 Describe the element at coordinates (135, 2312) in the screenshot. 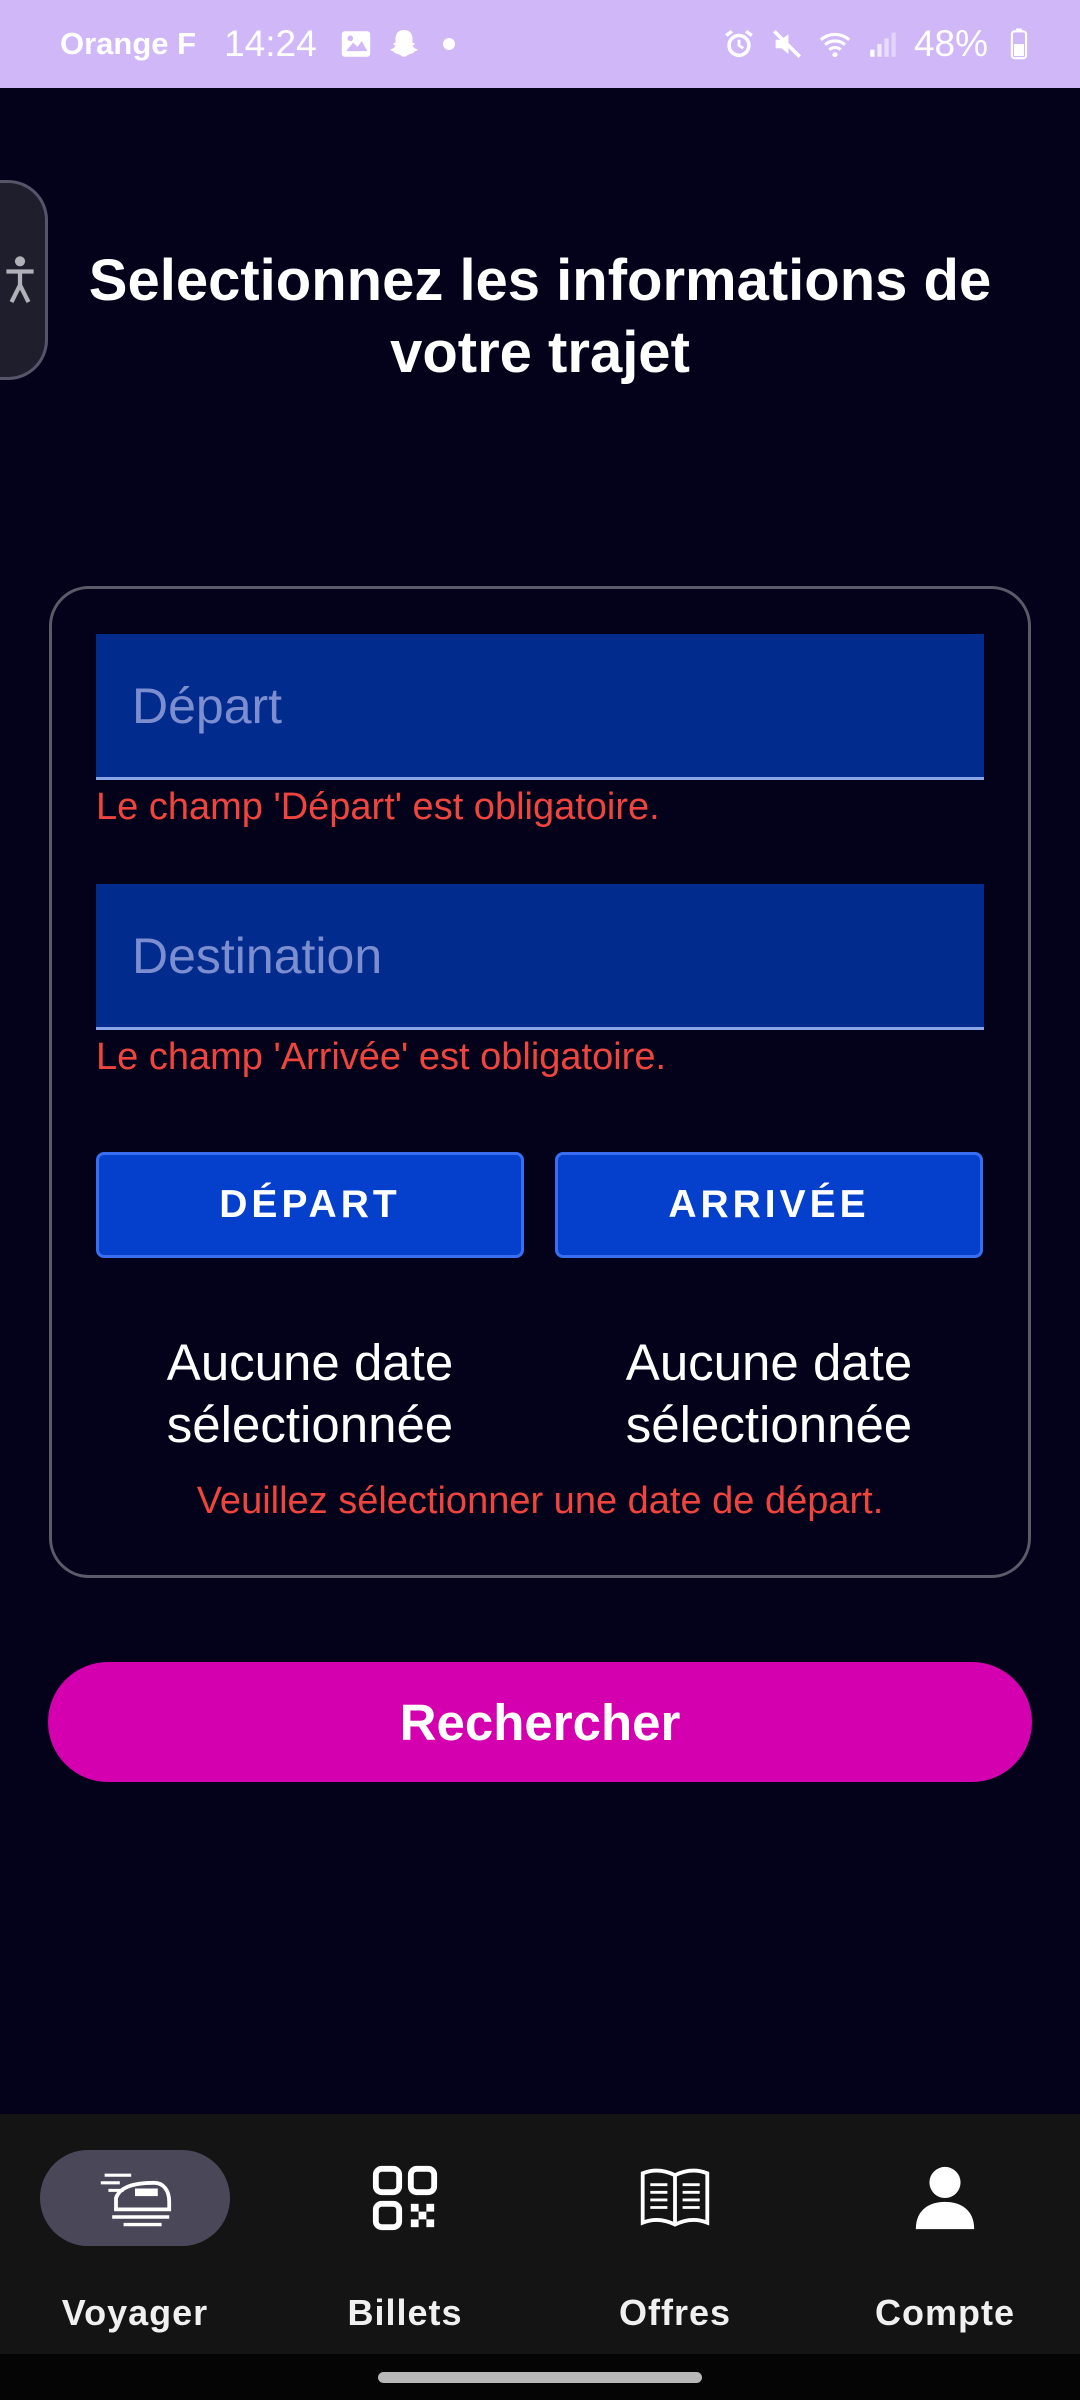

I see `nav-label-voyager: Voyager` at that location.